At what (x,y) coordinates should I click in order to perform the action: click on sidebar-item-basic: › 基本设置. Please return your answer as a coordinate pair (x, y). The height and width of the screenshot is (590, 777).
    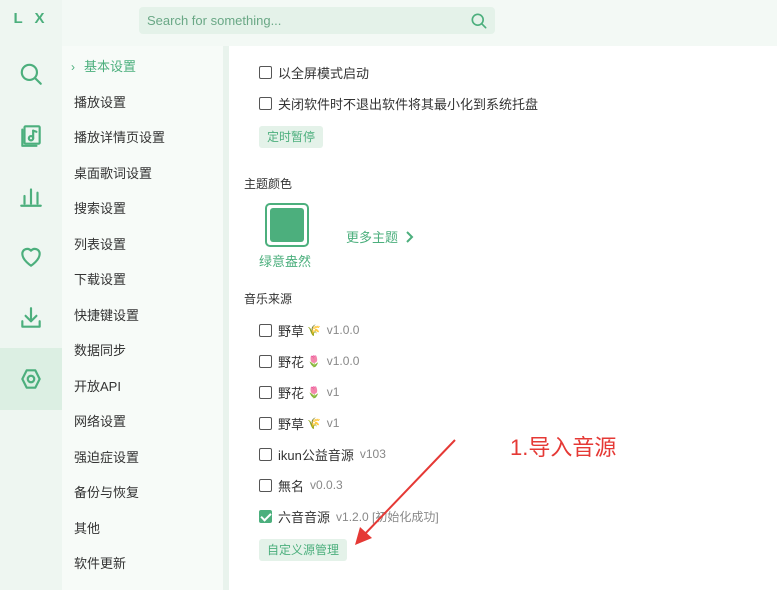
    Looking at the image, I should click on (104, 67).